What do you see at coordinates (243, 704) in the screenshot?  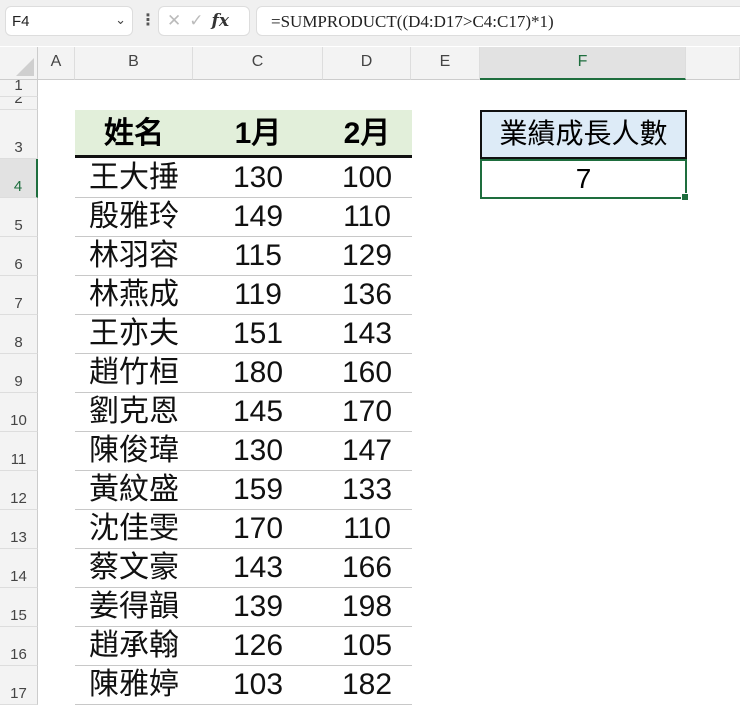 I see `row-divider` at bounding box center [243, 704].